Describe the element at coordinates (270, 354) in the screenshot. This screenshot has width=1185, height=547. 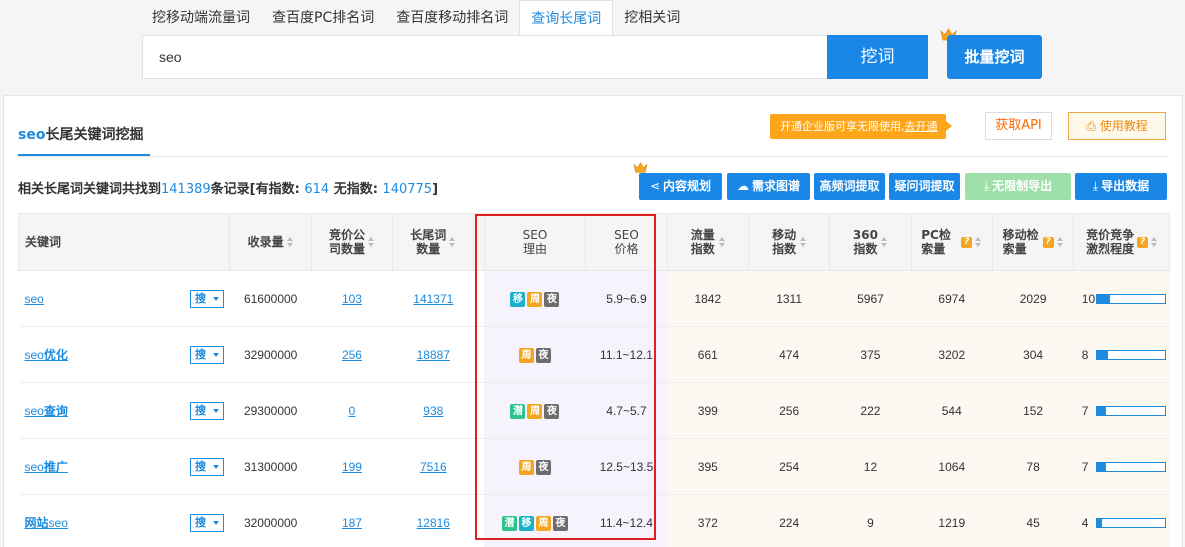
I see `index-count-cell: 32900000` at that location.